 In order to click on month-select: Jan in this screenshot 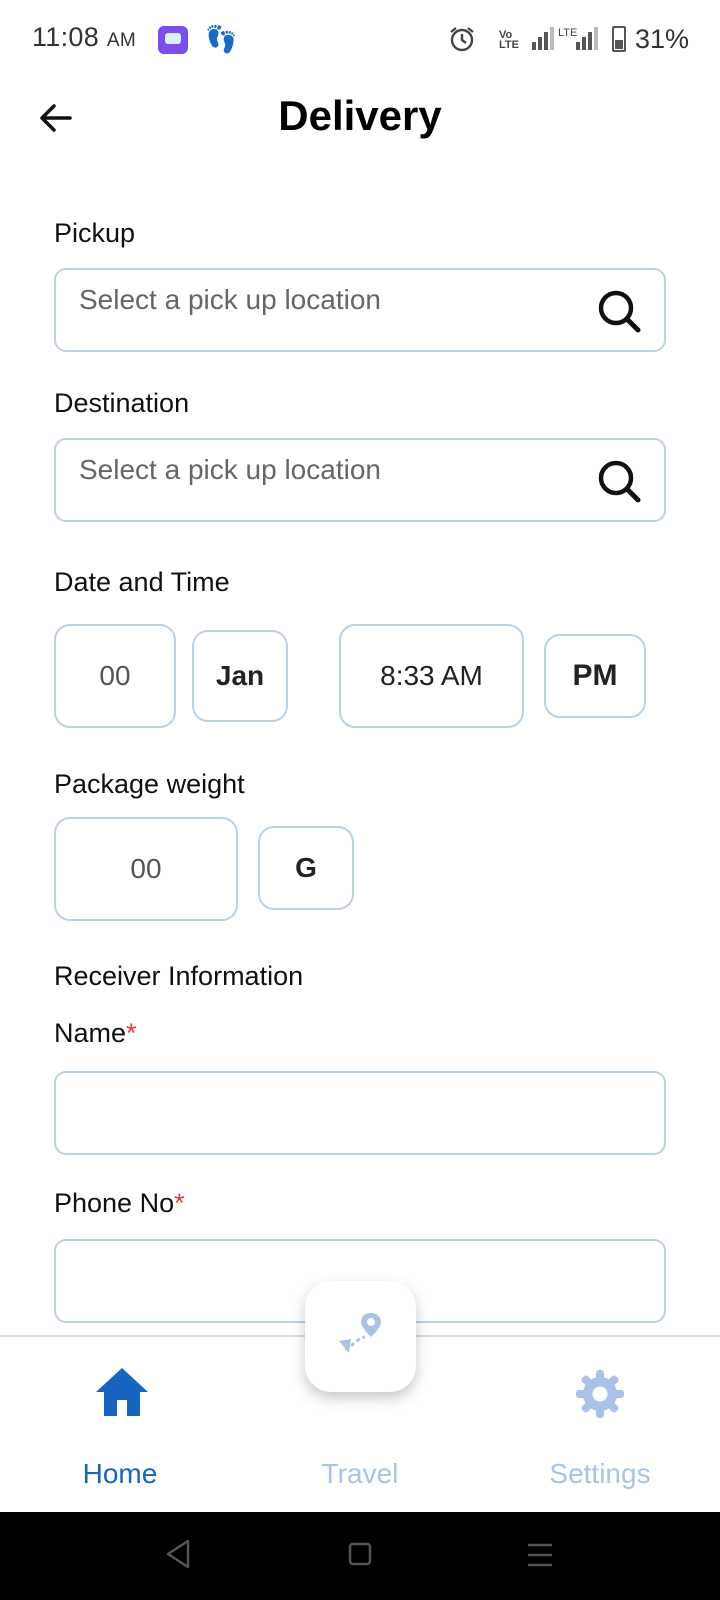, I will do `click(240, 676)`.